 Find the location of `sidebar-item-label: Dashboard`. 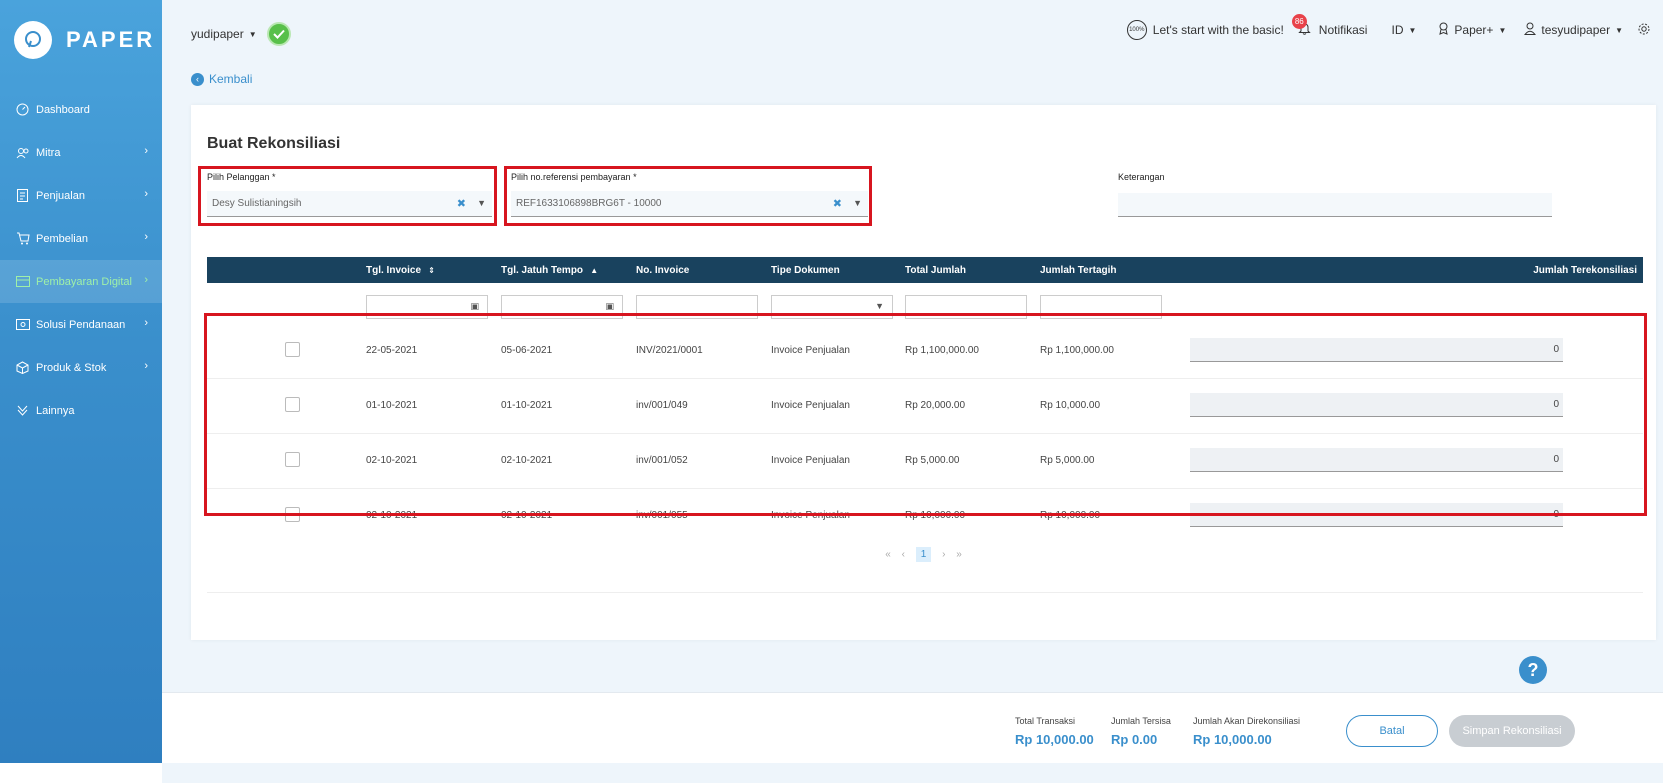

sidebar-item-label: Dashboard is located at coordinates (63, 109).